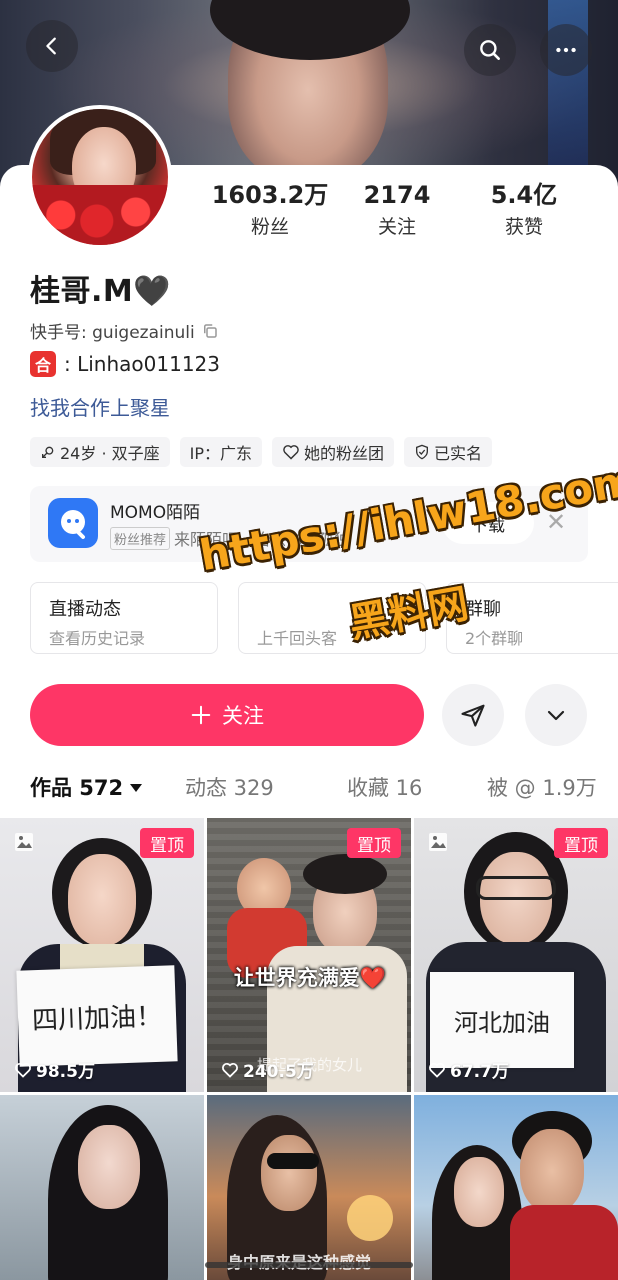 The height and width of the screenshot is (1280, 618). What do you see at coordinates (524, 195) in the screenshot?
I see `stat-likes-value: 5.4亿` at bounding box center [524, 195].